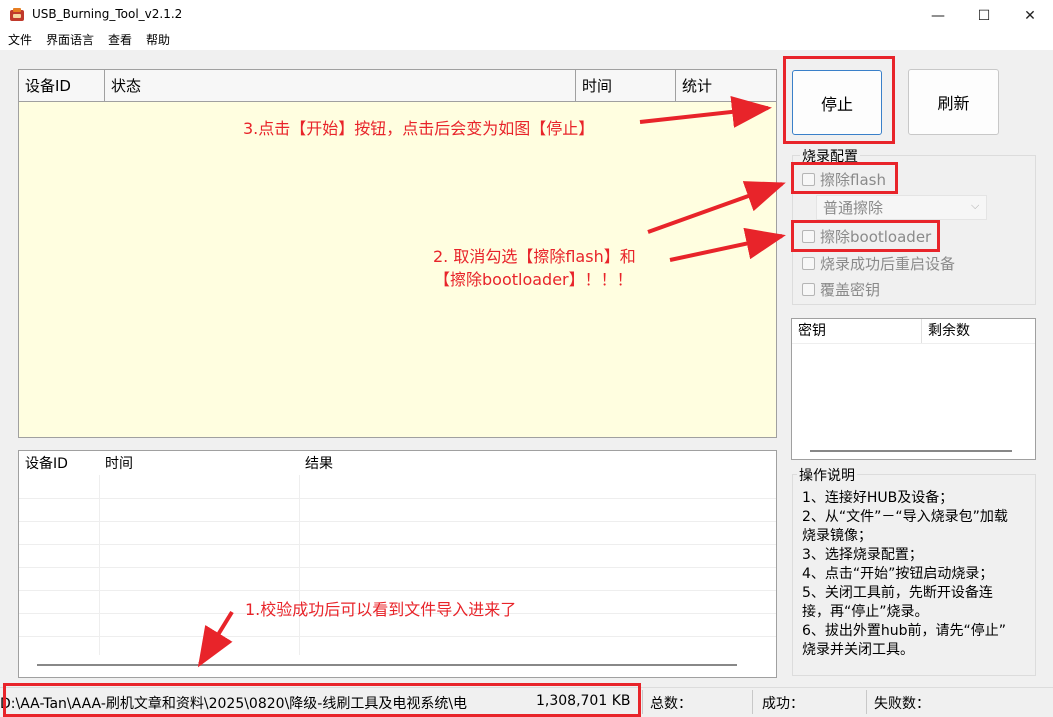 The width and height of the screenshot is (1053, 717). What do you see at coordinates (783, 704) in the screenshot?
I see `status-success: 成功：` at bounding box center [783, 704].